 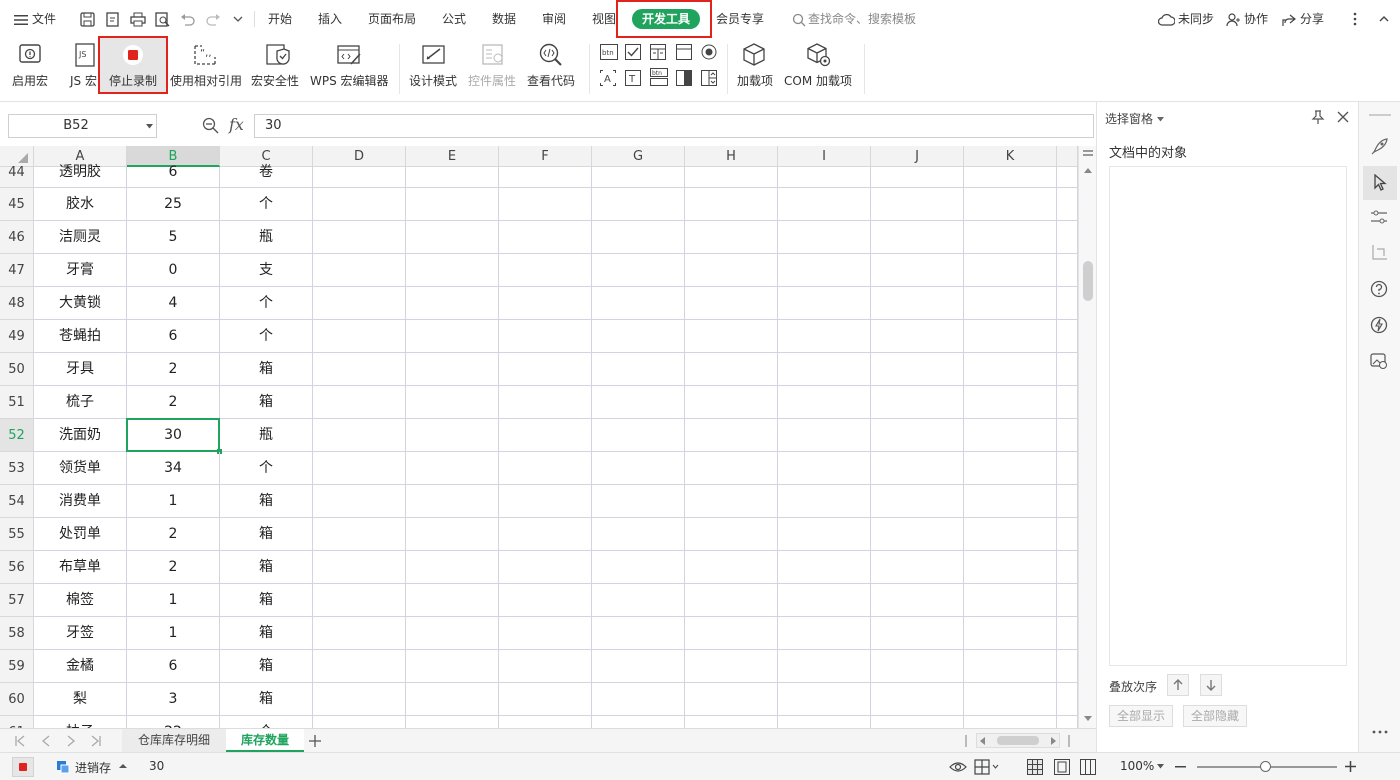 What do you see at coordinates (1265, 766) in the screenshot?
I see `zoom-slider-thumb` at bounding box center [1265, 766].